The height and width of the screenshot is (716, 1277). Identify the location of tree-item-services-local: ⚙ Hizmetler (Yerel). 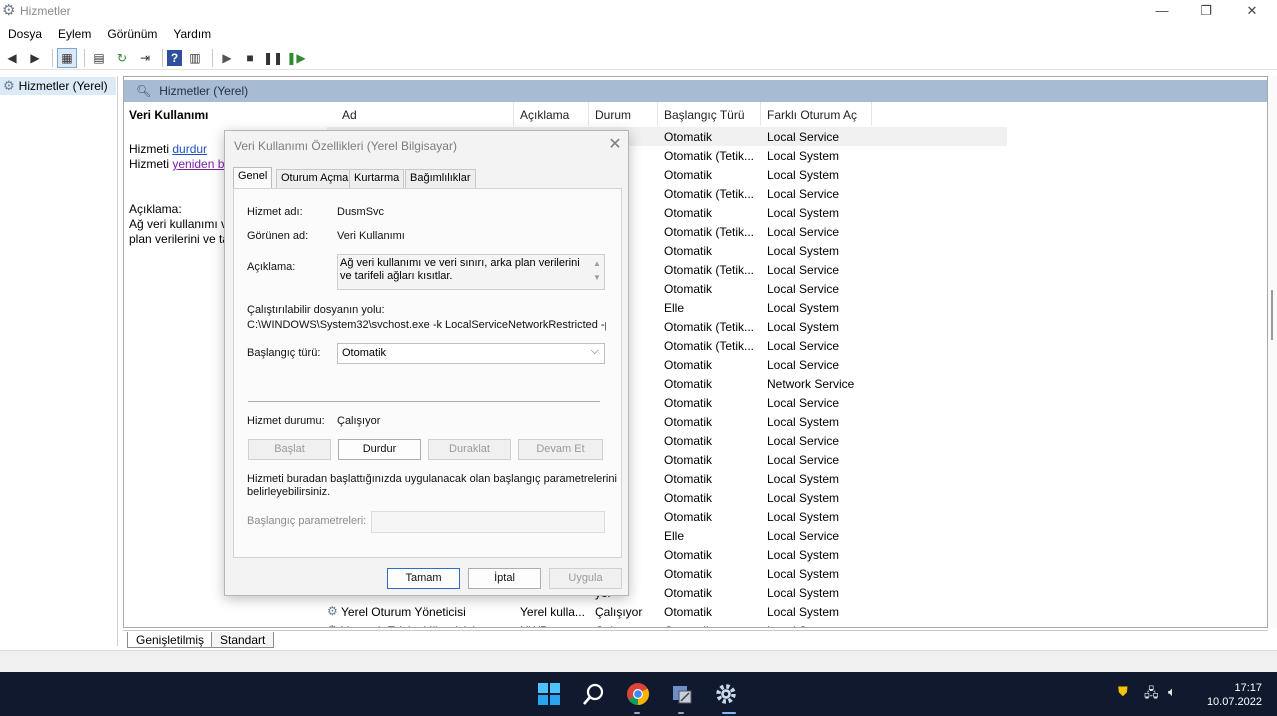
(58, 86).